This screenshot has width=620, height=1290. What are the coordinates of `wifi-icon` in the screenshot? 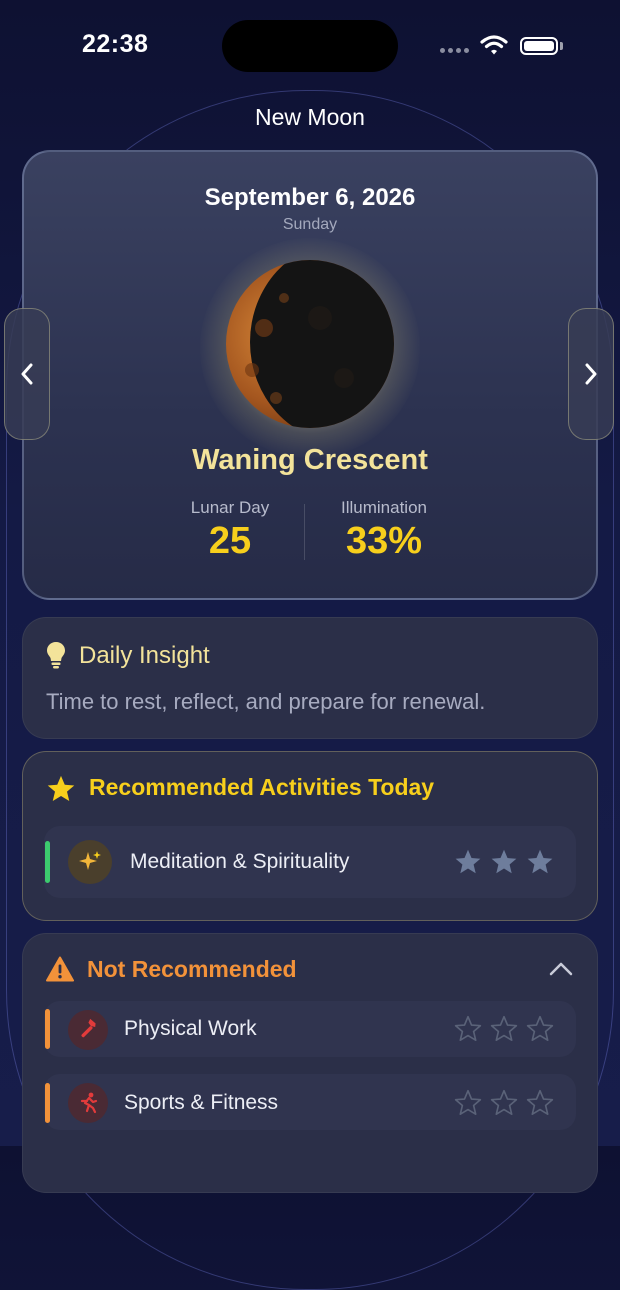 It's located at (494, 47).